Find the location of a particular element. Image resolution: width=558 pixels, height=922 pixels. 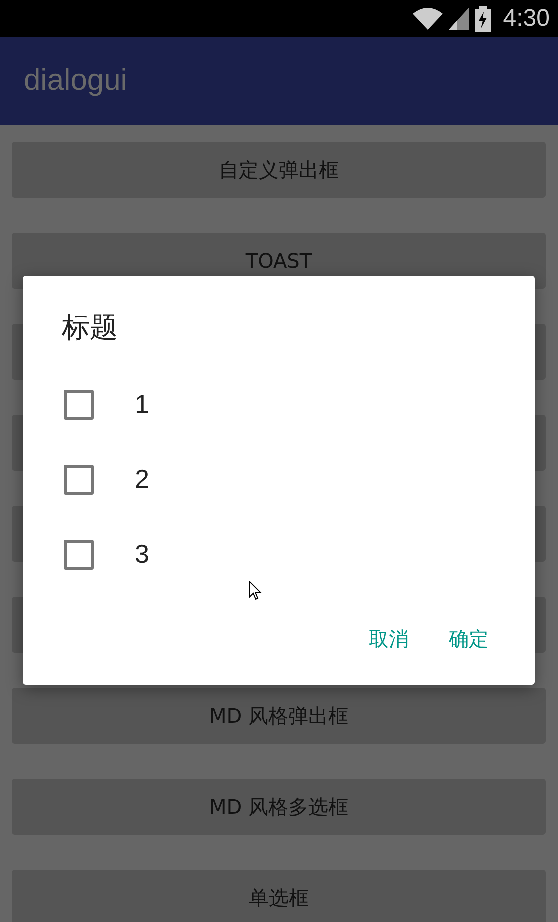

option-label: 1 is located at coordinates (142, 404).